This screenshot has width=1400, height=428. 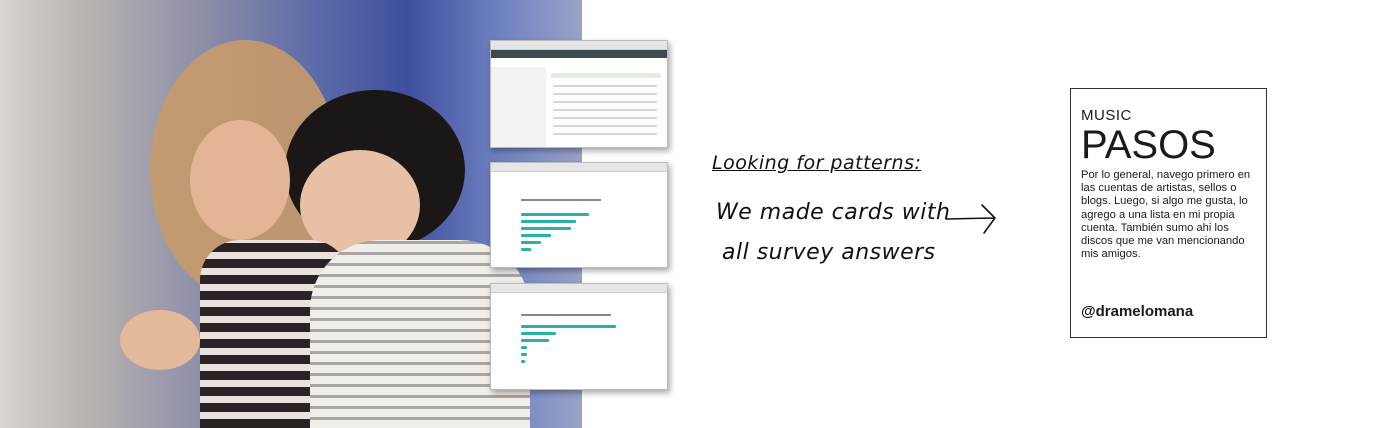 I want to click on handwritten-heading: Looking for patterns:, so click(x=817, y=163).